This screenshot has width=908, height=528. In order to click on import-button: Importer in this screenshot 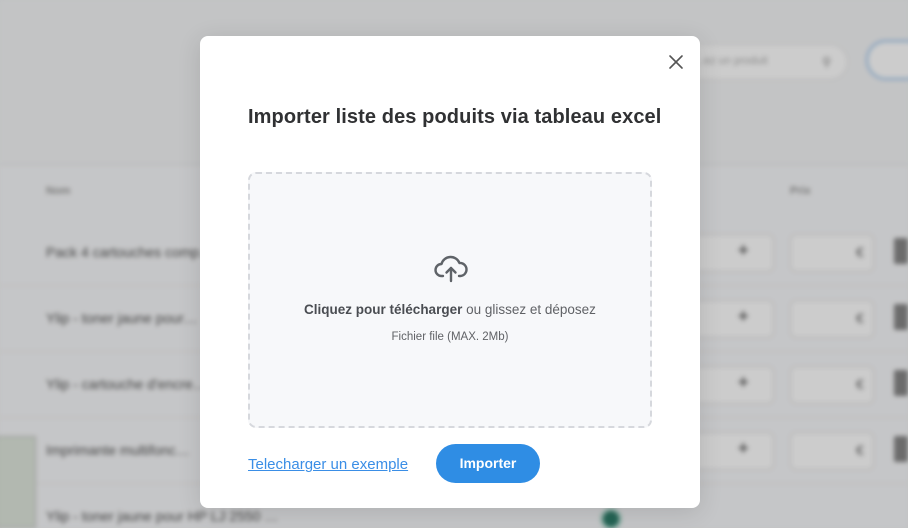, I will do `click(488, 463)`.